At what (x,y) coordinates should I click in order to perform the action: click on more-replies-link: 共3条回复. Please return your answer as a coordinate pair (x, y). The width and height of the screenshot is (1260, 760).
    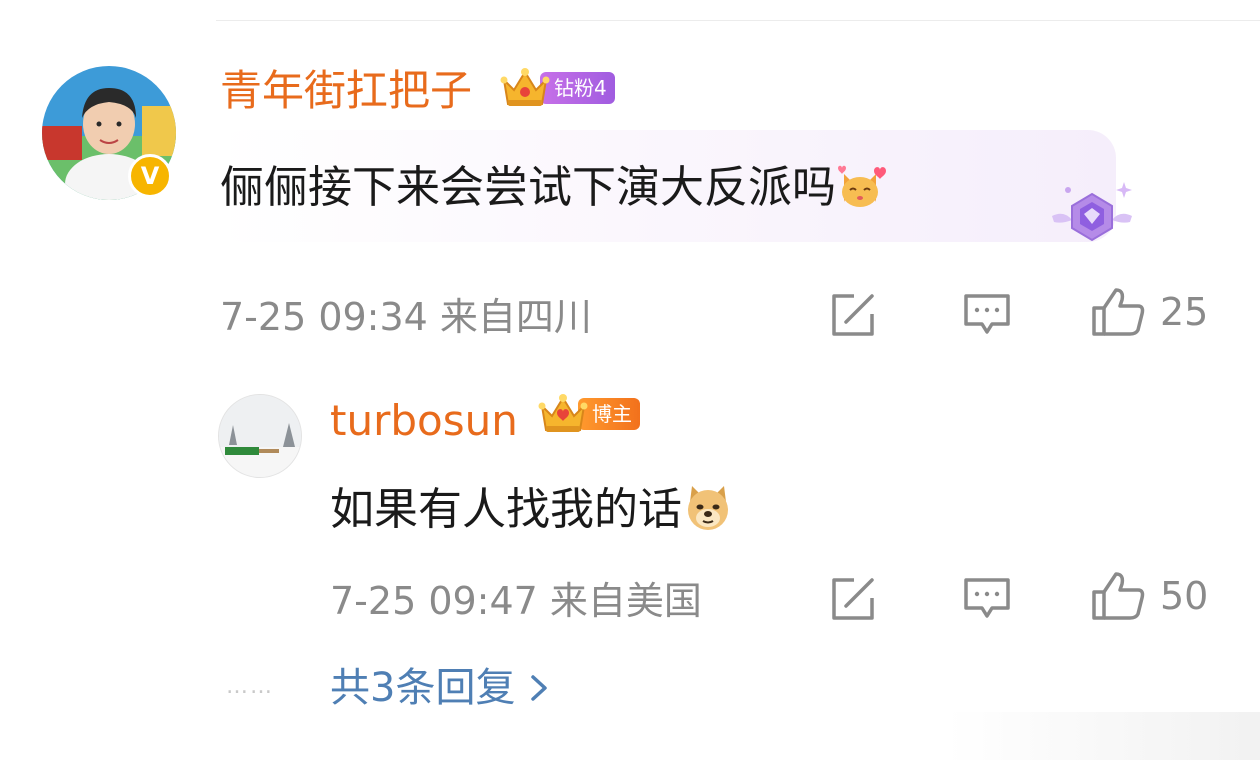
    Looking at the image, I should click on (439, 688).